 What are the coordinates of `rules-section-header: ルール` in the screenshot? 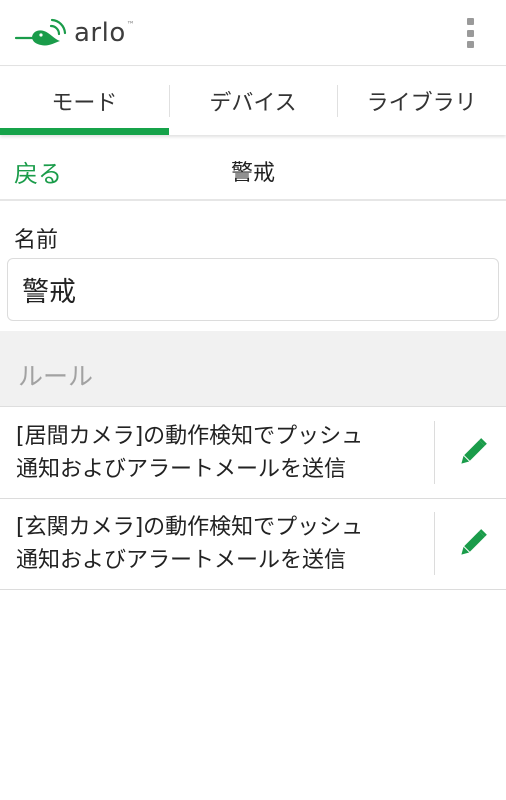 It's located at (253, 369).